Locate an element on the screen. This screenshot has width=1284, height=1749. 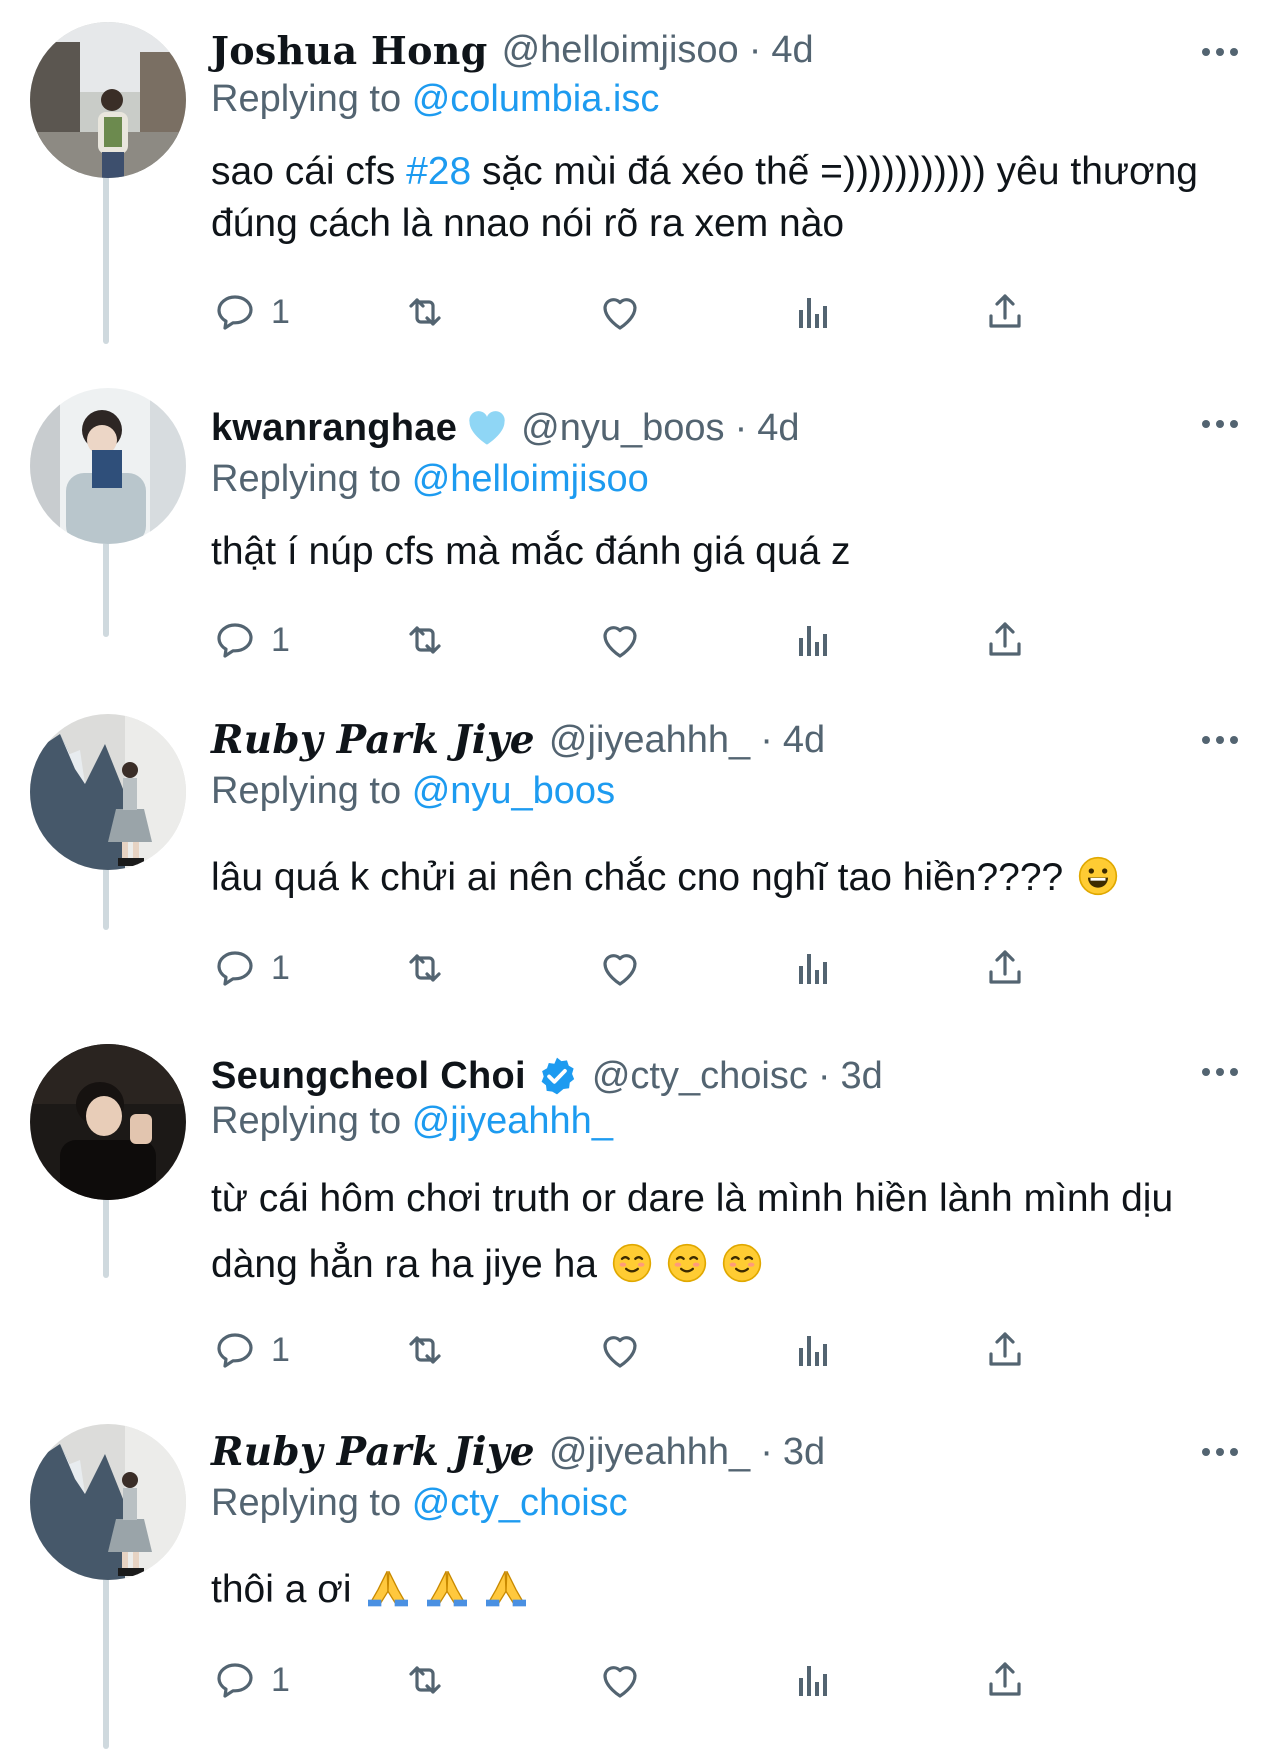
user-handle: @helloimjisoo is located at coordinates (620, 50).